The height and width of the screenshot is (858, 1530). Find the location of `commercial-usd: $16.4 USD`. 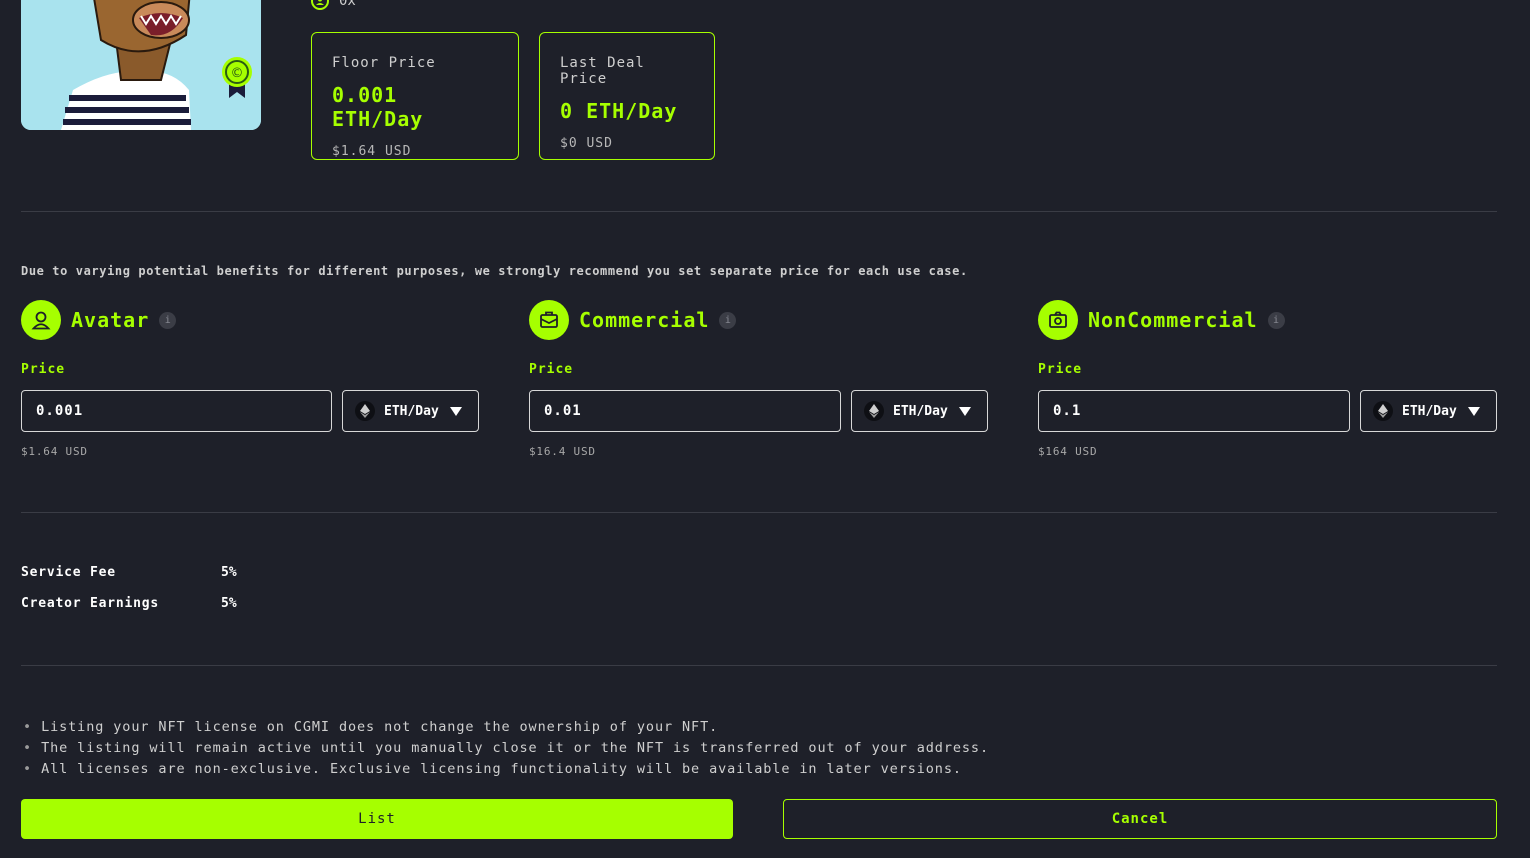

commercial-usd: $16.4 USD is located at coordinates (562, 451).